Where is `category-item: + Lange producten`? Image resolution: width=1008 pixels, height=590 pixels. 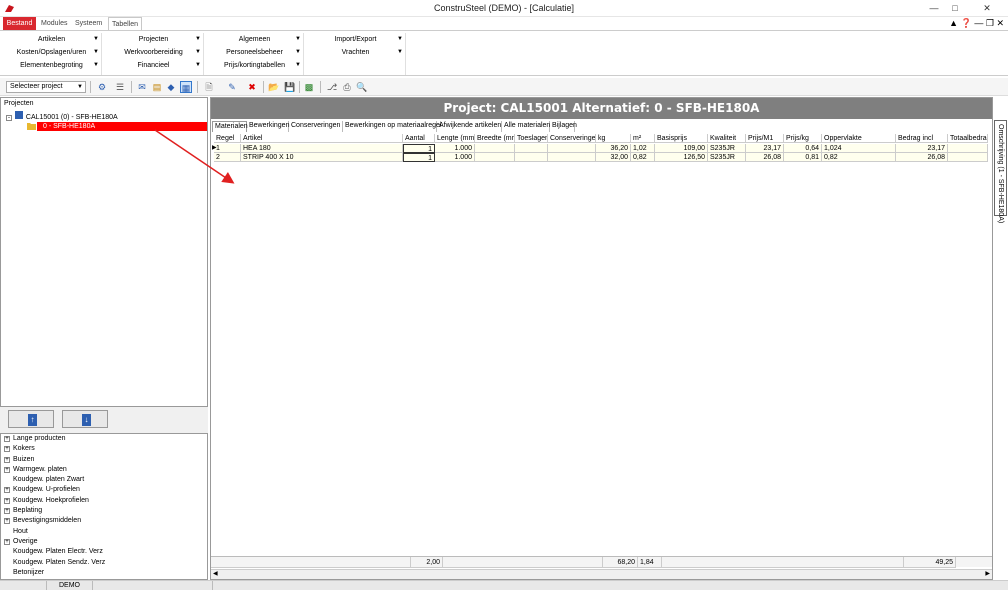
category-item: + Lange producten is located at coordinates (104, 439).